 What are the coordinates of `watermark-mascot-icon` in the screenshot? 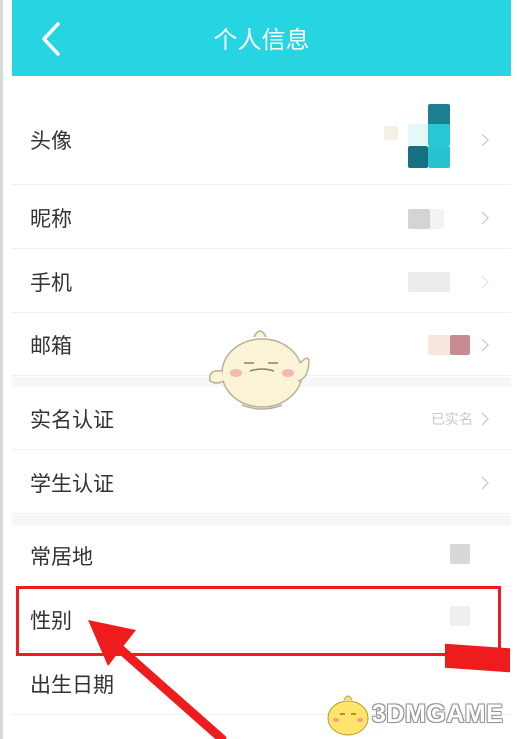 It's located at (348, 715).